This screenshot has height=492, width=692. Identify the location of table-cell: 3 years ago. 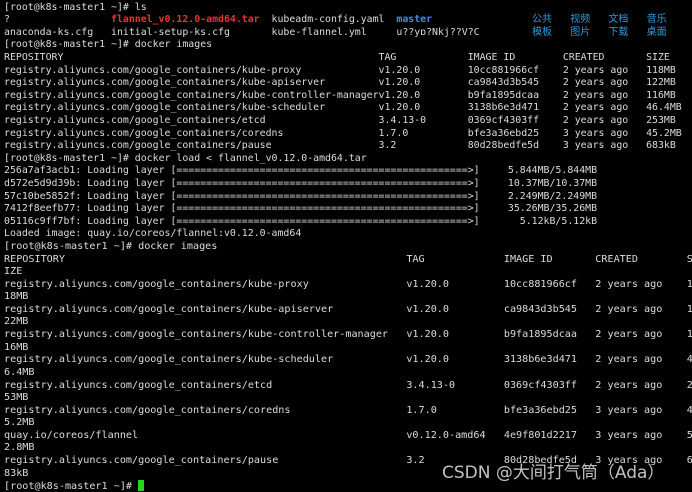
(595, 146).